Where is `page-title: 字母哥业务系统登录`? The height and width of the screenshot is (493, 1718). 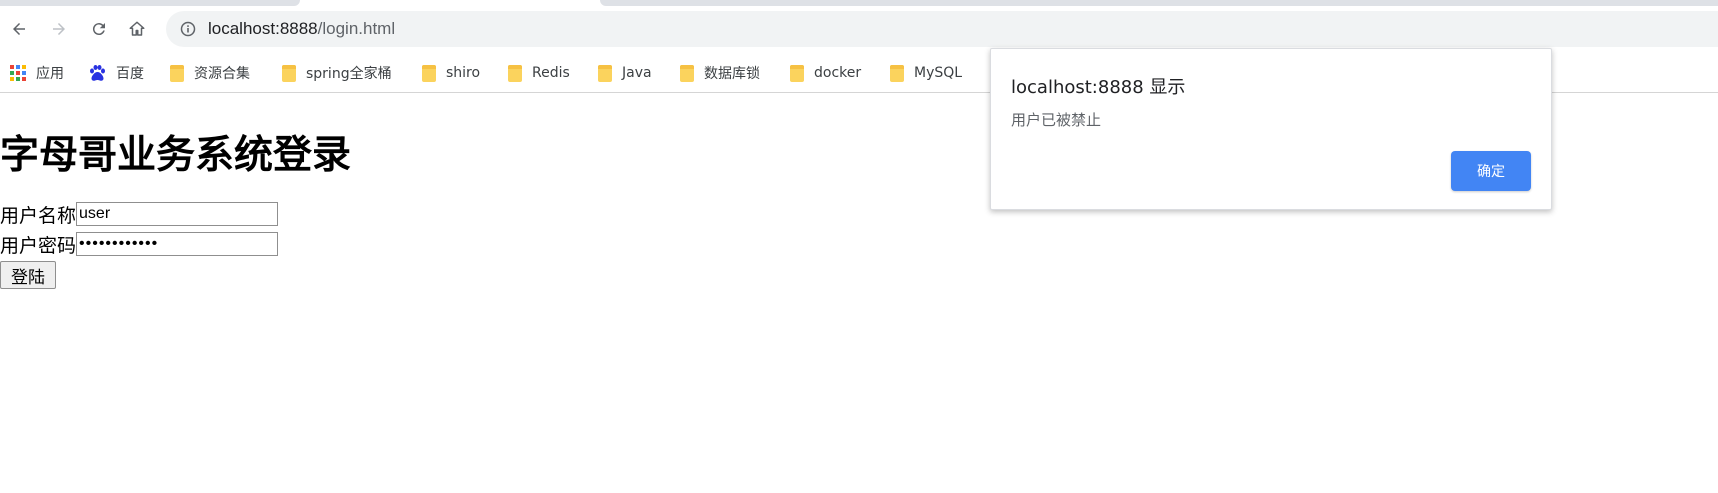
page-title: 字母哥业务系统登录 is located at coordinates (176, 155).